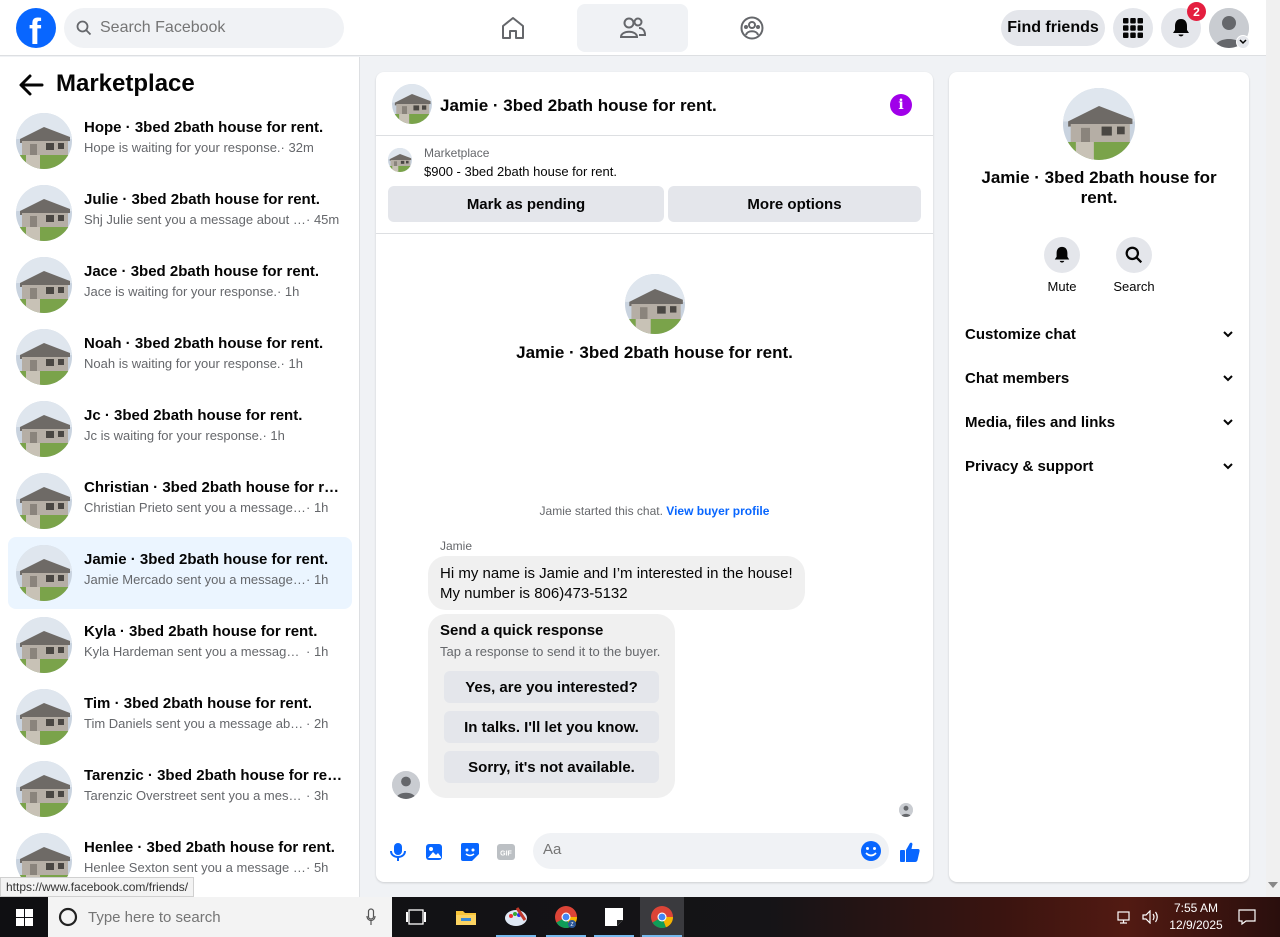 The height and width of the screenshot is (937, 1280). Describe the element at coordinates (1099, 378) in the screenshot. I see `section-chat-members: Chat members` at that location.